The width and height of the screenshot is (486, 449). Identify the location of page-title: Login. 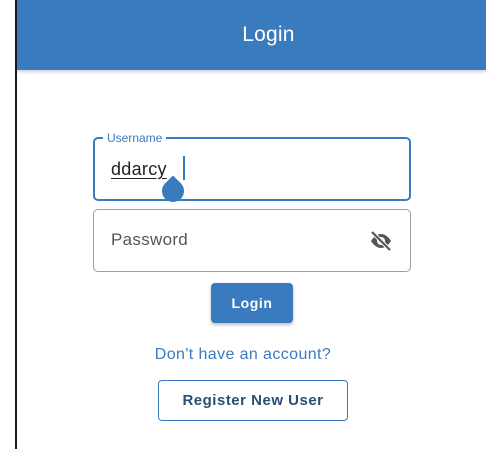
(268, 34).